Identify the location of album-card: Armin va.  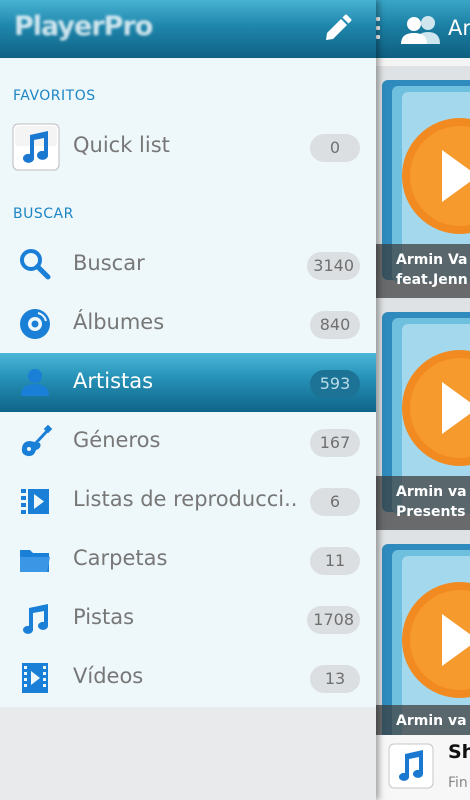
(423, 632).